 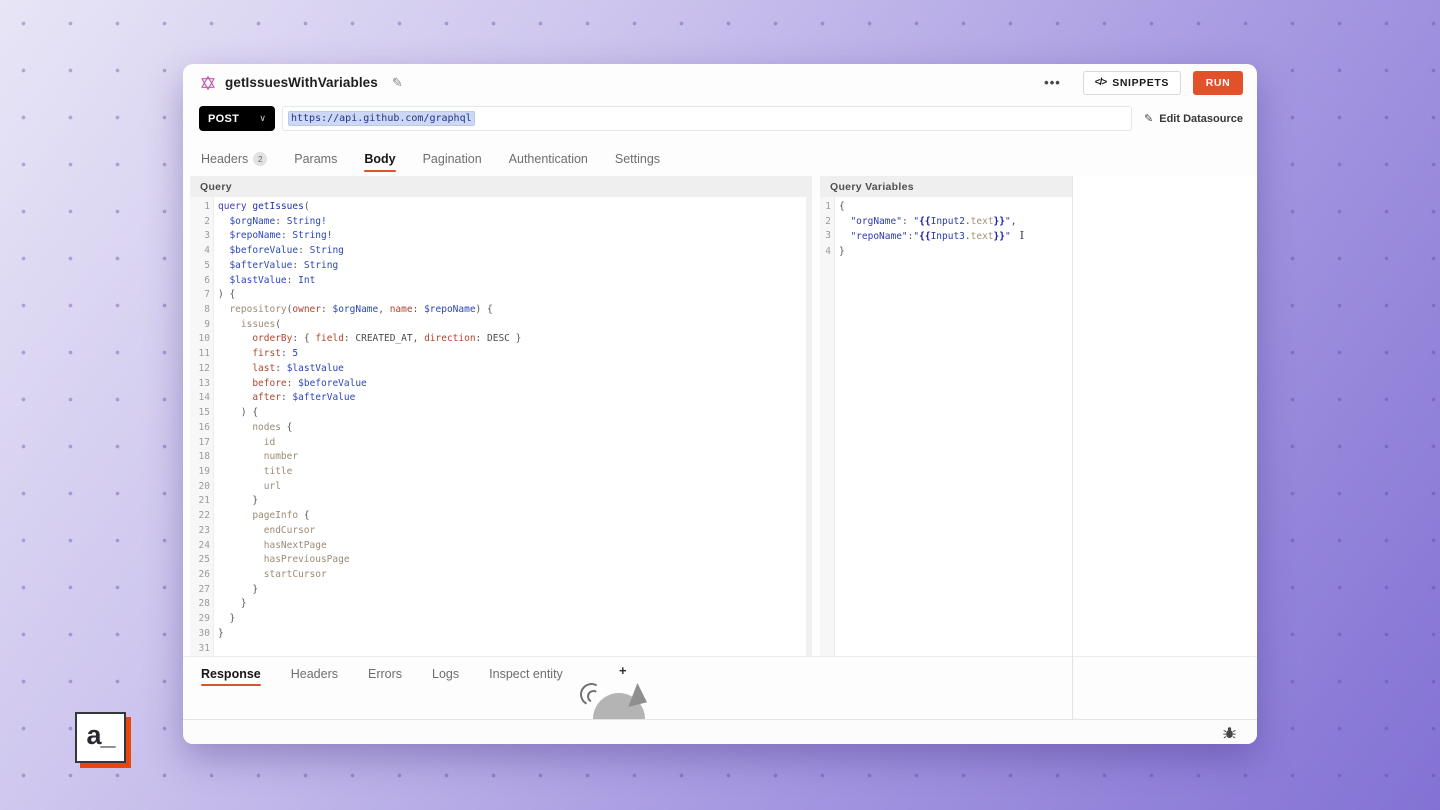 I want to click on edit-datasource-button: ✎ Edit Datasource, so click(x=1193, y=119).